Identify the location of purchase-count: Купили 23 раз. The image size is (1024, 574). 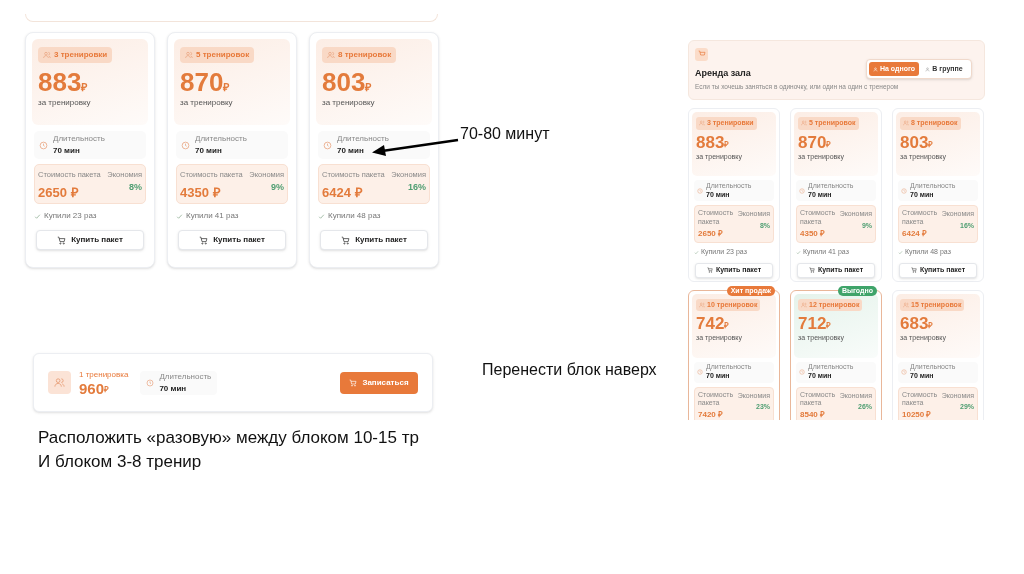
(70, 216).